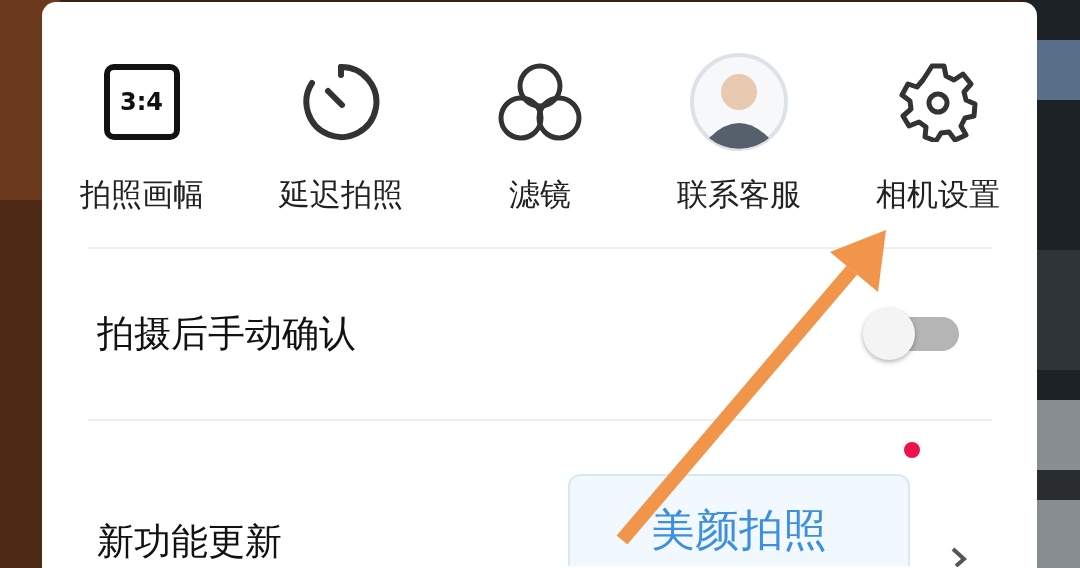  I want to click on toggle-switch, so click(911, 334).